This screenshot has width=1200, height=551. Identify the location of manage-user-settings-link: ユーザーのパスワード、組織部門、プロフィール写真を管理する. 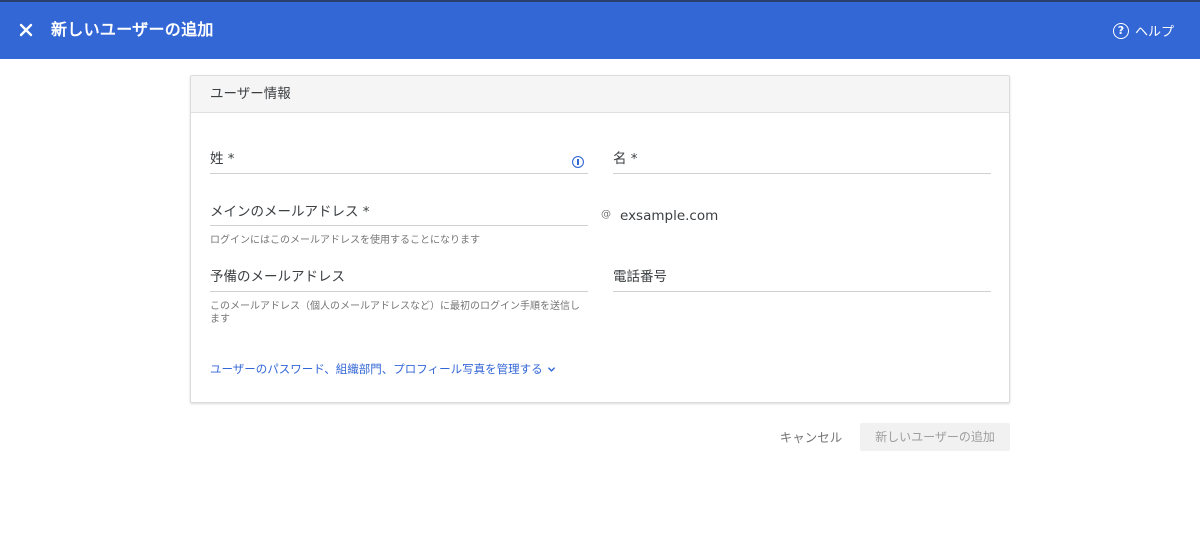
(383, 369).